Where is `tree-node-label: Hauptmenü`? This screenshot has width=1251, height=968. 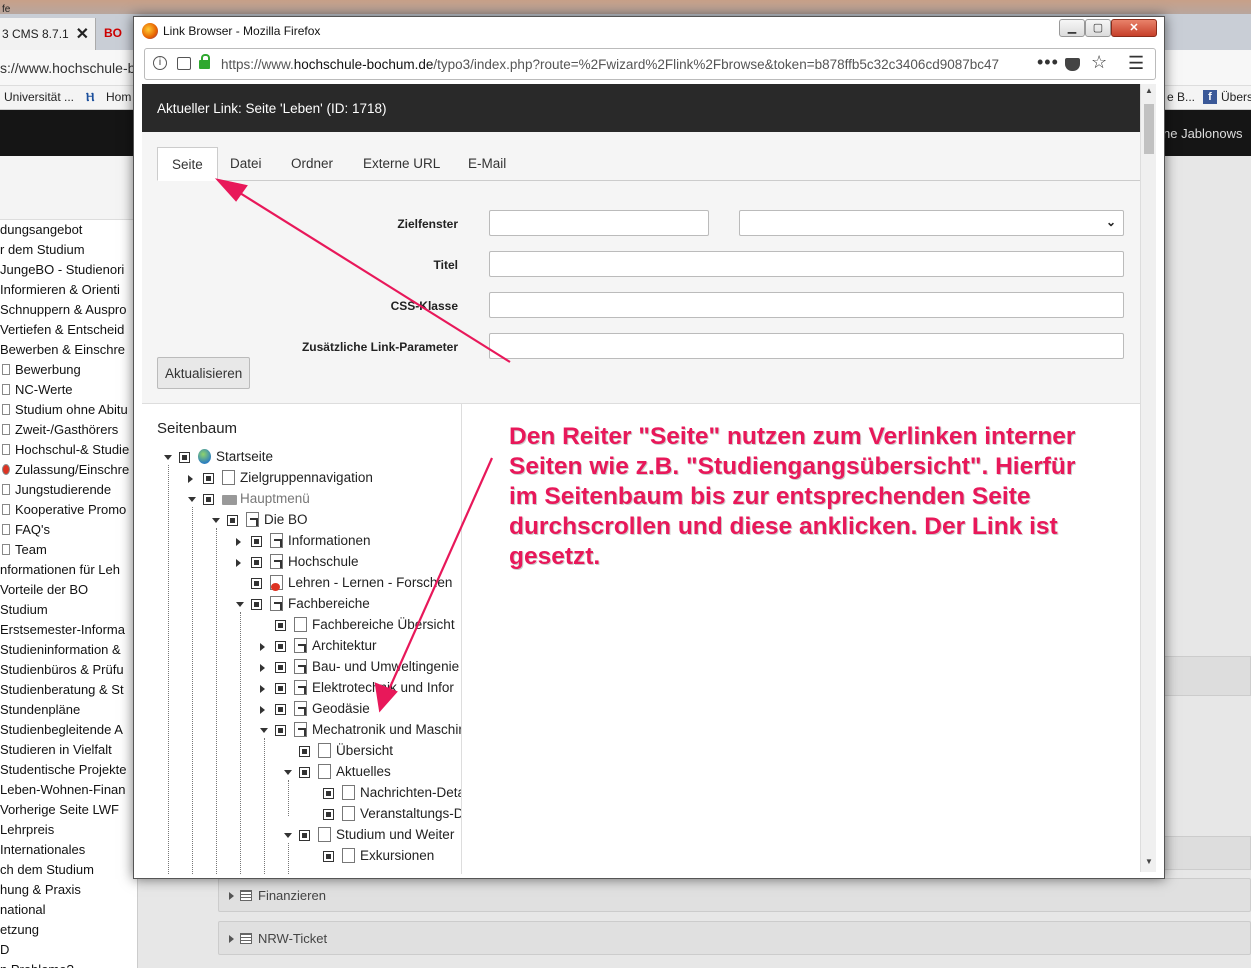 tree-node-label: Hauptmenü is located at coordinates (275, 498).